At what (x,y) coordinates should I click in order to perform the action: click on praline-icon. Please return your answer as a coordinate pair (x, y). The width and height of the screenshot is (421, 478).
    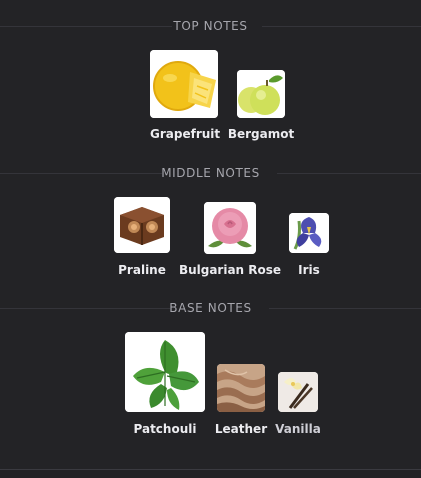
    Looking at the image, I should click on (142, 225).